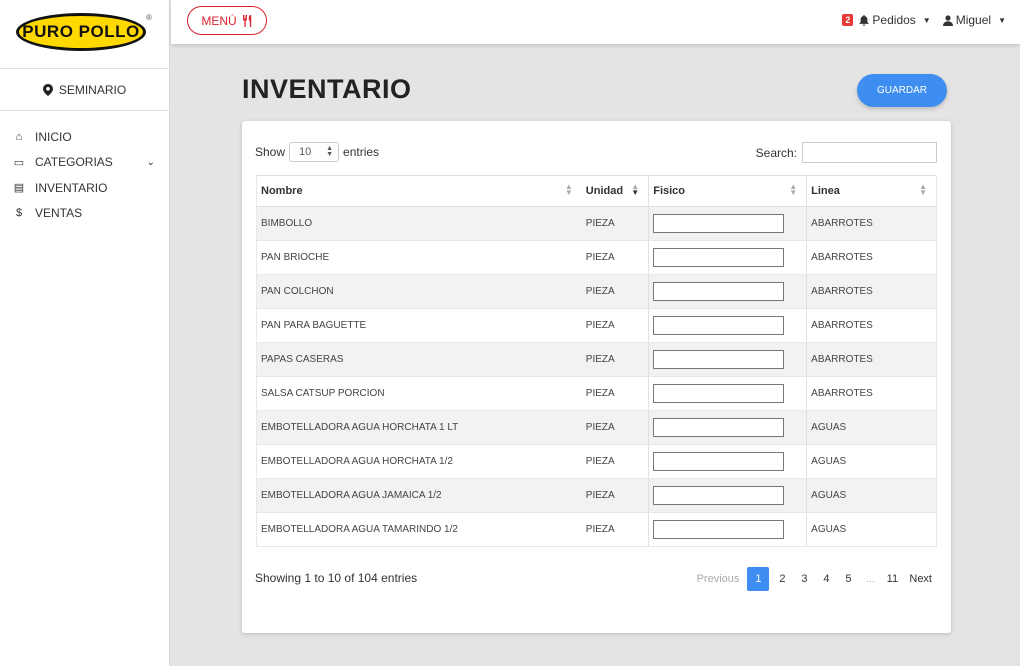 Image resolution: width=1020 pixels, height=666 pixels. I want to click on table-info: Showing 1 to 10 of 104 entries, so click(336, 578).